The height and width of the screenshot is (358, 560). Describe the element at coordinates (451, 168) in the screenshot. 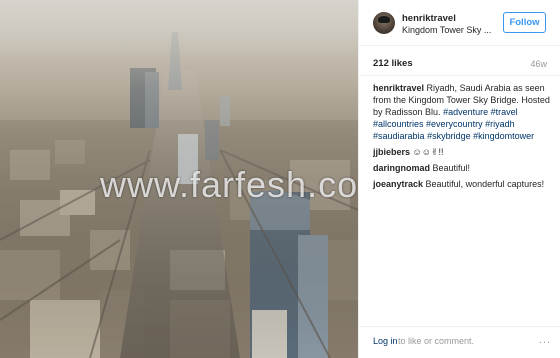

I see `comment-text: Beautiful!` at that location.